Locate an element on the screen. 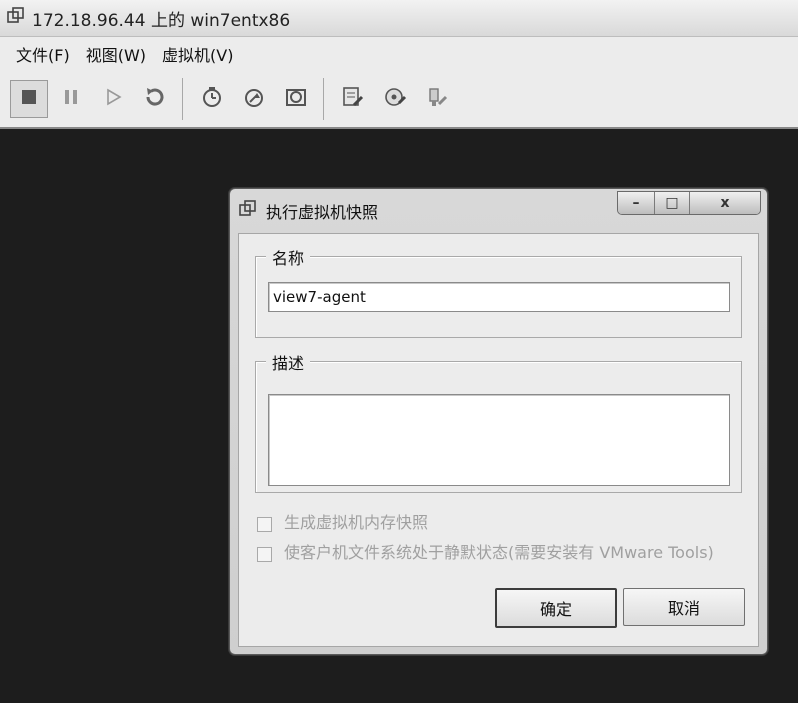 This screenshot has width=798, height=703. close-button: x is located at coordinates (725, 203).